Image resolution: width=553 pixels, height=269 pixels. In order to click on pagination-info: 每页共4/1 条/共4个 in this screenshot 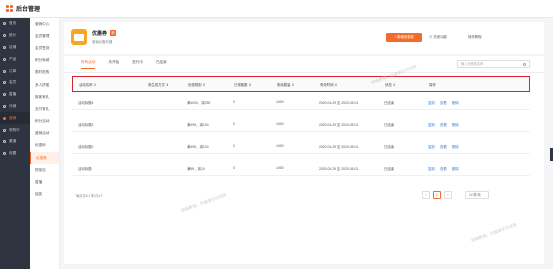, I will do `click(90, 196)`.